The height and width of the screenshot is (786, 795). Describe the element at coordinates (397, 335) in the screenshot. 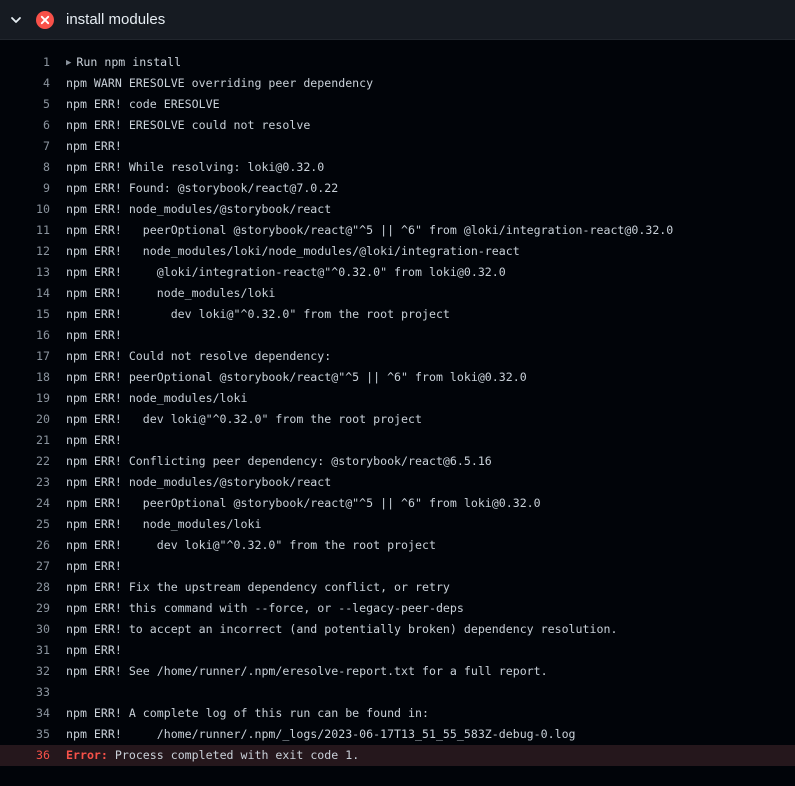

I see `log-line: 16 npm ERR!` at that location.